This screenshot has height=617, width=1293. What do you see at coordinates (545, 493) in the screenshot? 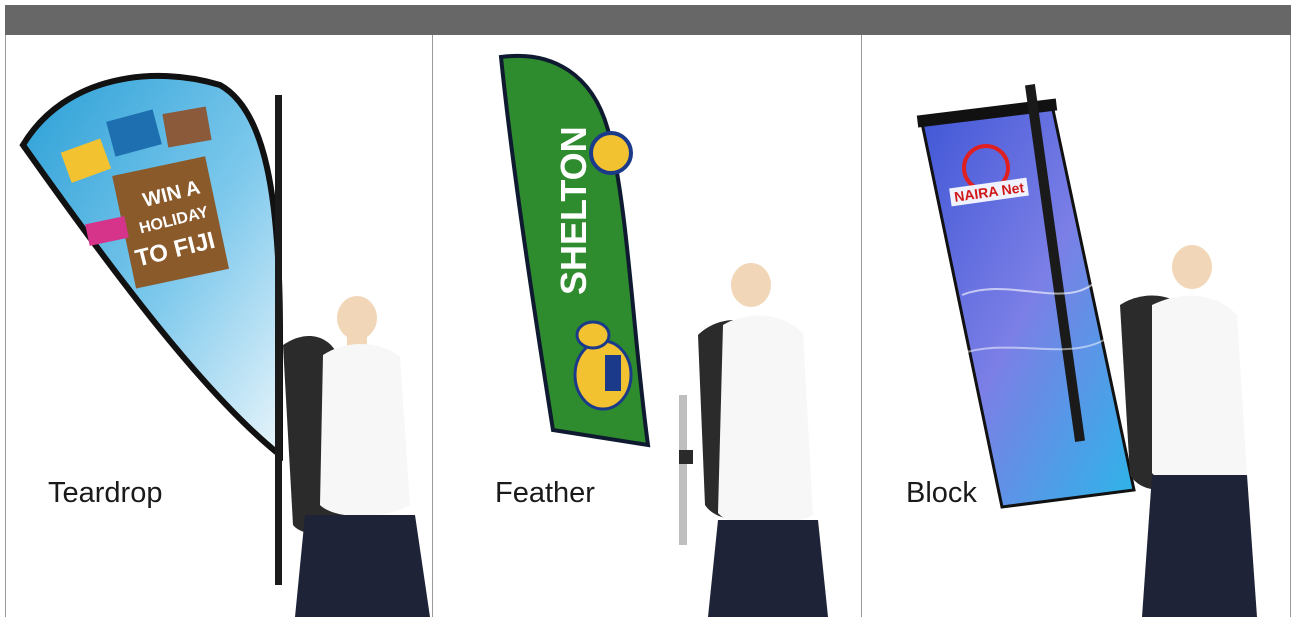
I see `caption-feather: Feather` at bounding box center [545, 493].